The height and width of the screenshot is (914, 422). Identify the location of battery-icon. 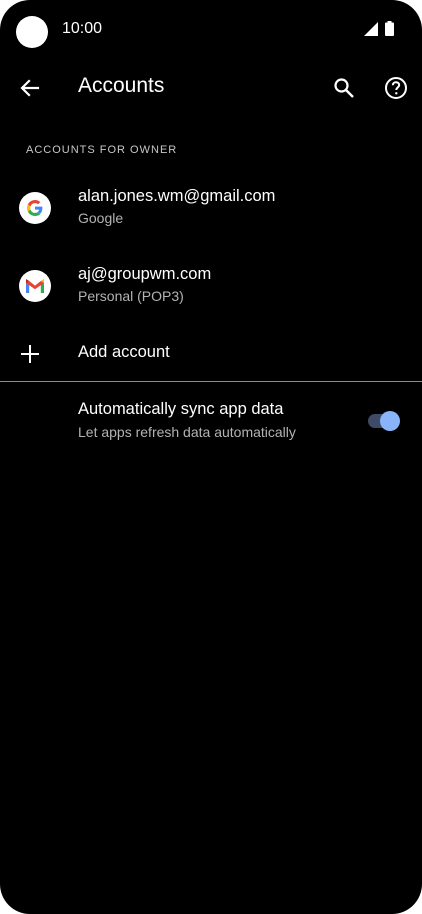
(389, 28).